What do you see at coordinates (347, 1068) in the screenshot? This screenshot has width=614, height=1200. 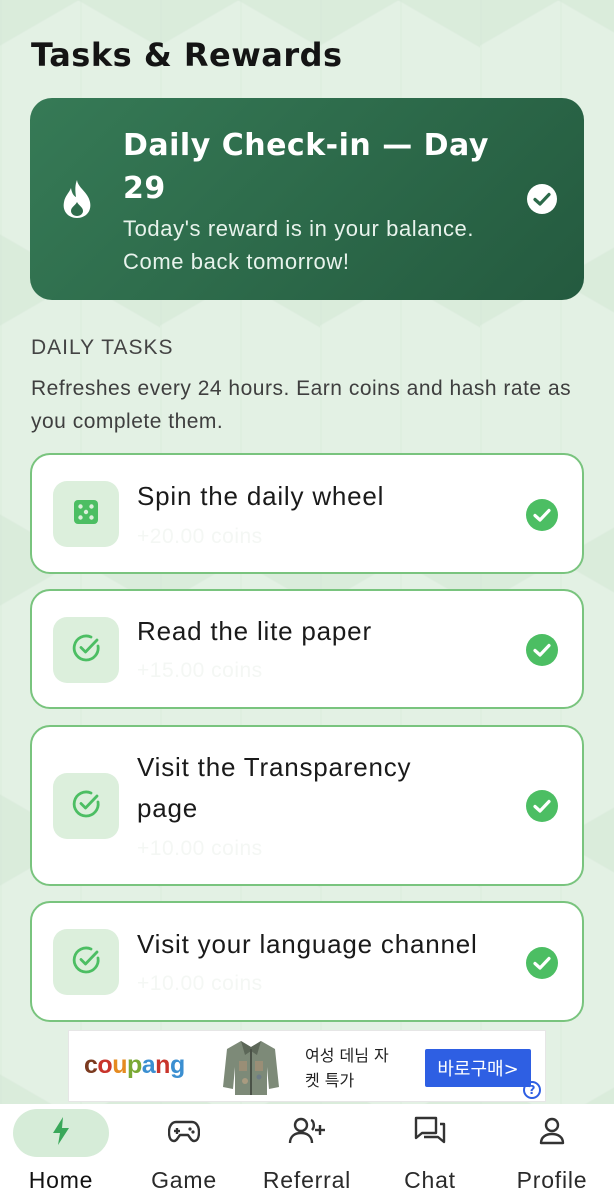 I see `ad-text: 여성 데님 자켓 특가` at bounding box center [347, 1068].